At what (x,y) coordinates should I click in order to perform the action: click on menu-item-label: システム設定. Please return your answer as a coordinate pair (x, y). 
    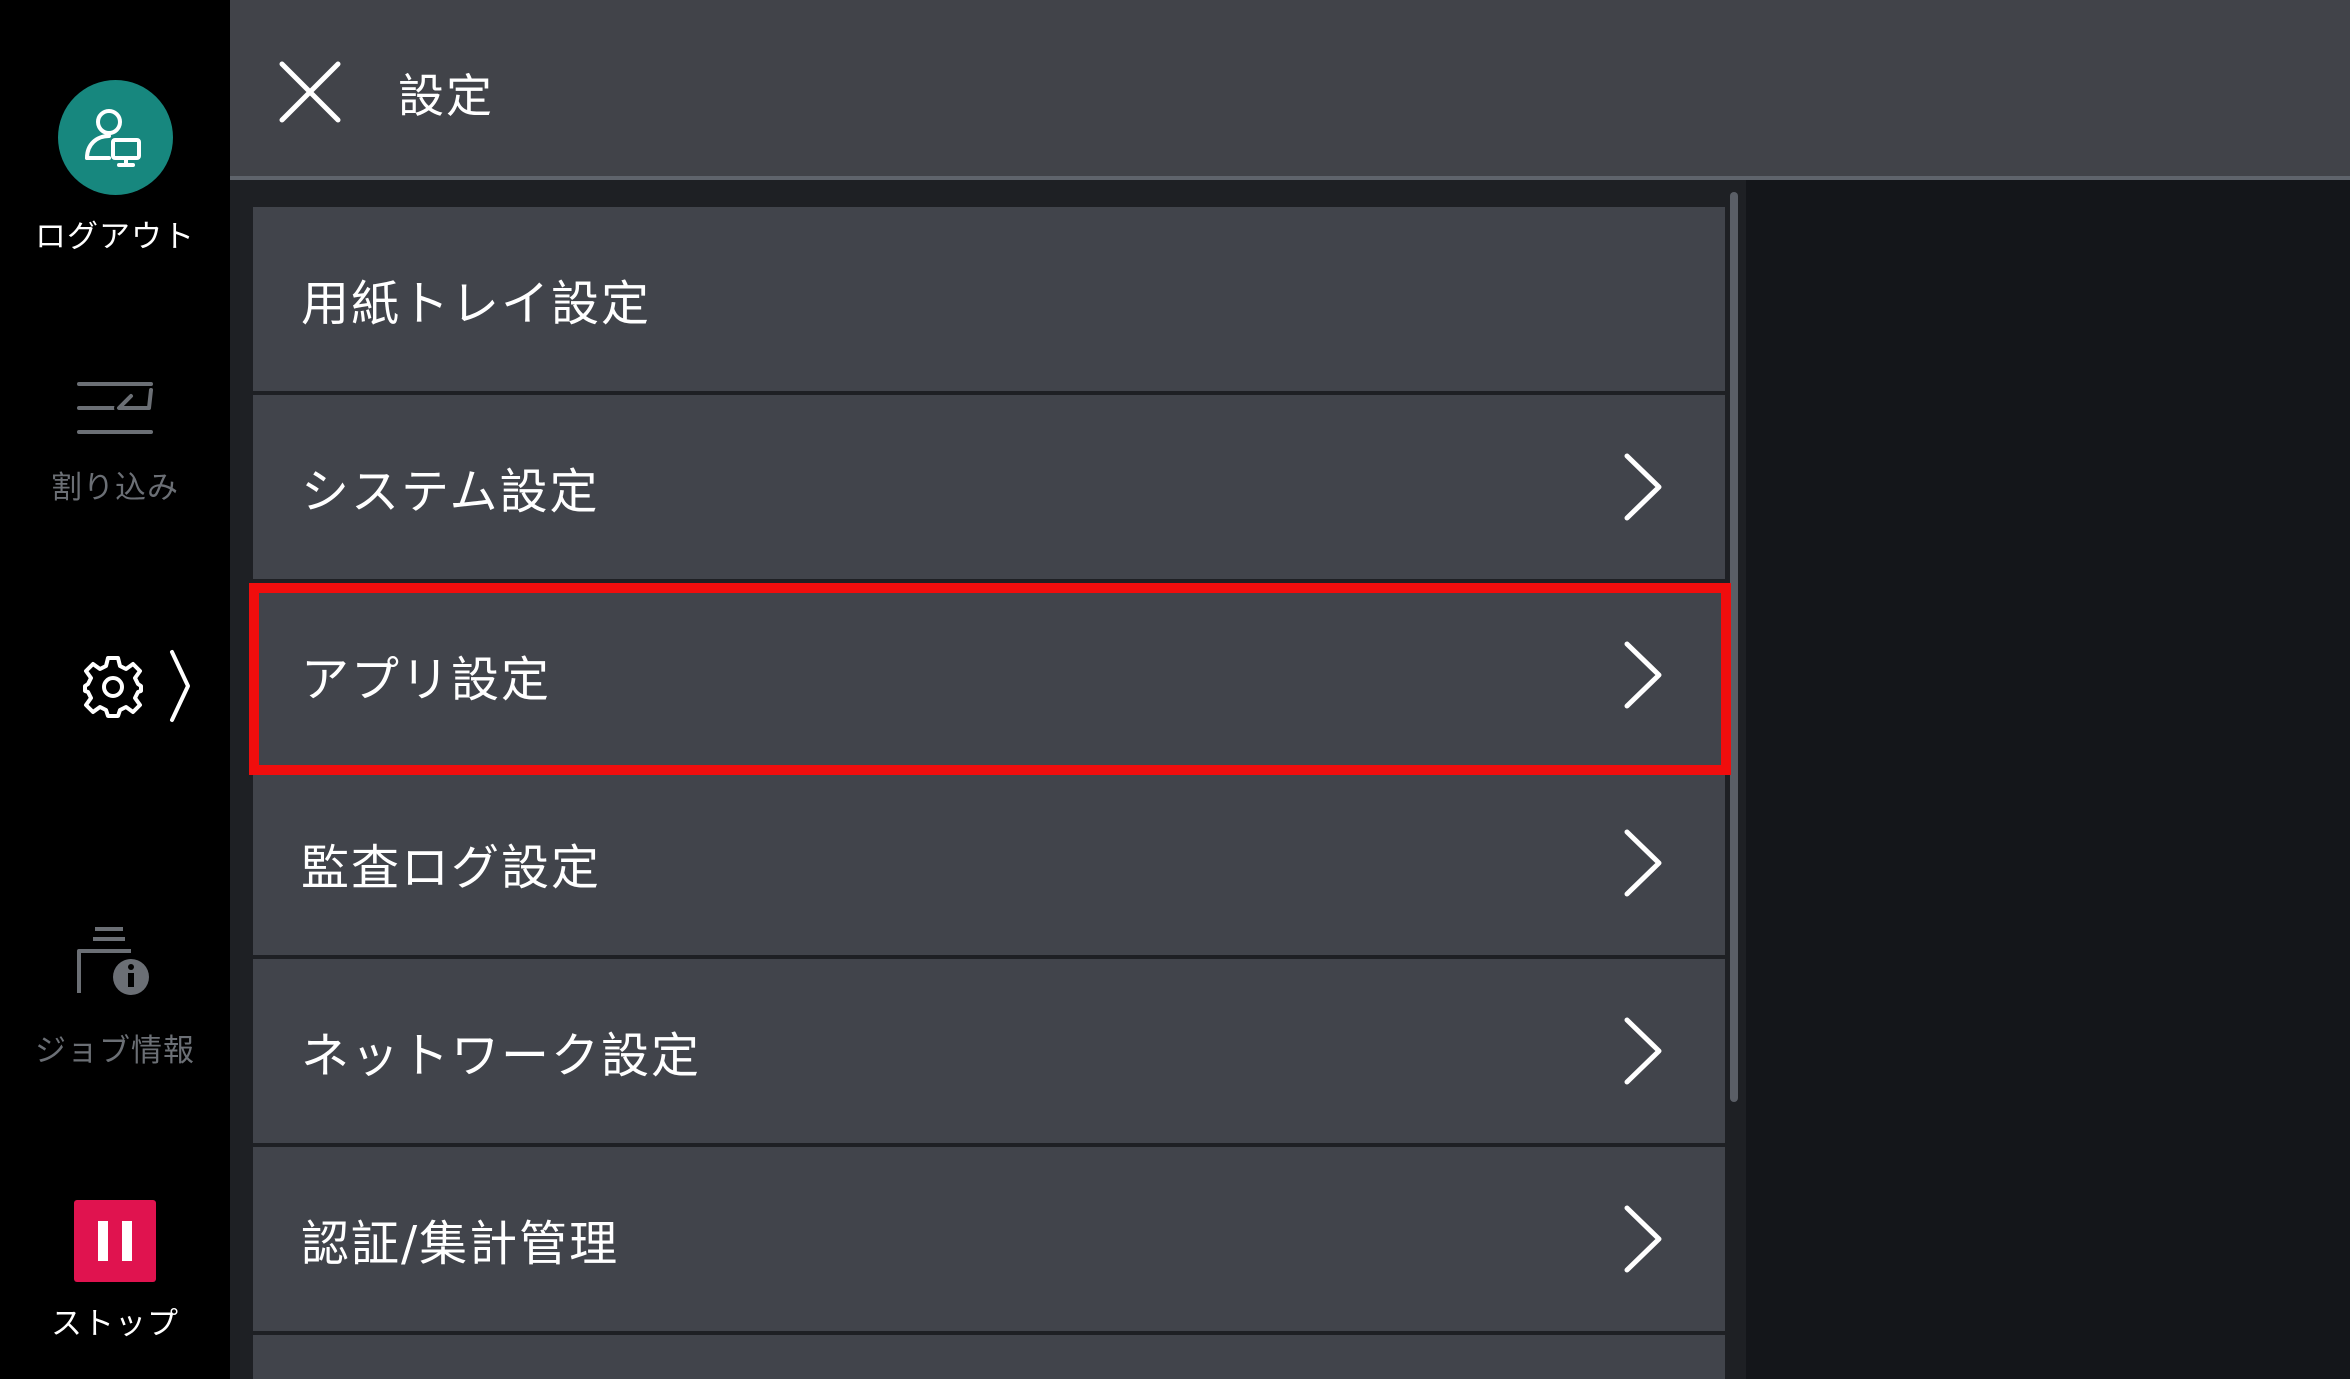
    Looking at the image, I should click on (450, 492).